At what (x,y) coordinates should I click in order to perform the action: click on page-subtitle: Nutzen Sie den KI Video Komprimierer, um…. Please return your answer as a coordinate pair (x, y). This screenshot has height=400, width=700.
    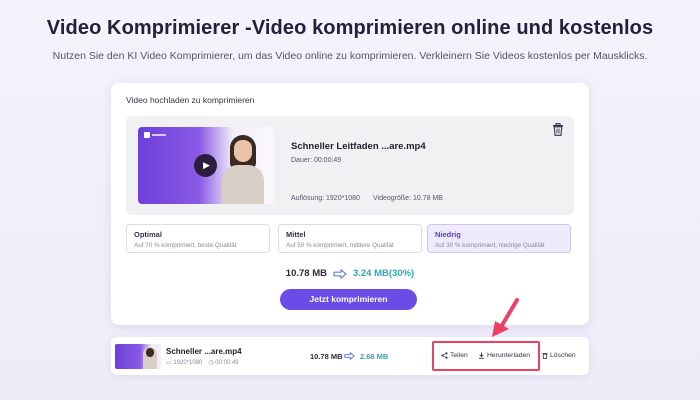
    Looking at the image, I should click on (350, 56).